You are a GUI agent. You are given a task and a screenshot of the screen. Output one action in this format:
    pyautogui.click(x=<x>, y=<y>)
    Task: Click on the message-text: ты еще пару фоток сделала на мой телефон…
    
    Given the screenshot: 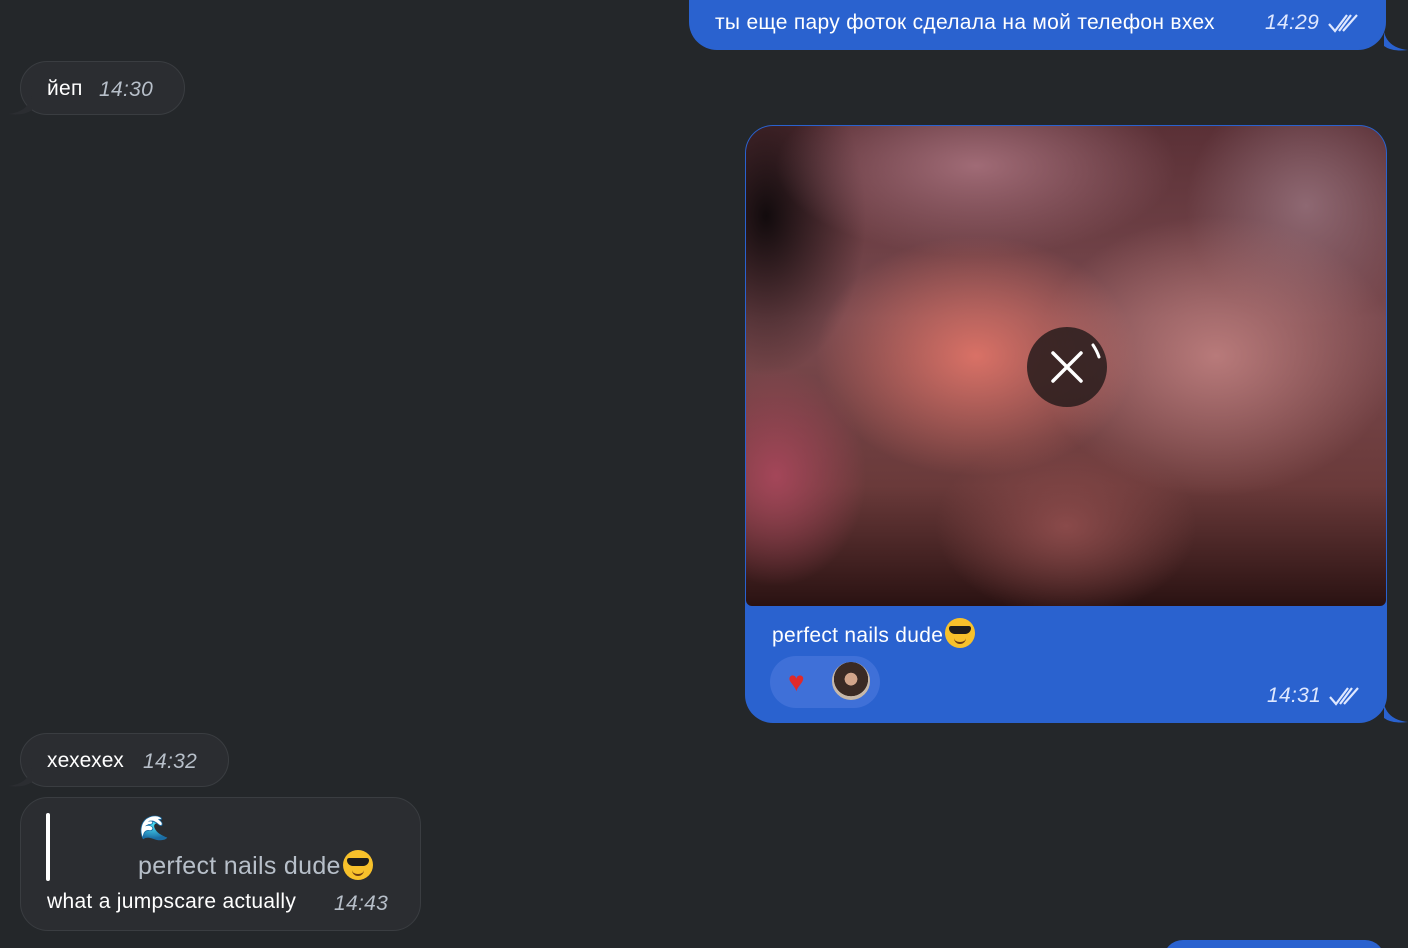 What is the action you would take?
    pyautogui.click(x=965, y=22)
    